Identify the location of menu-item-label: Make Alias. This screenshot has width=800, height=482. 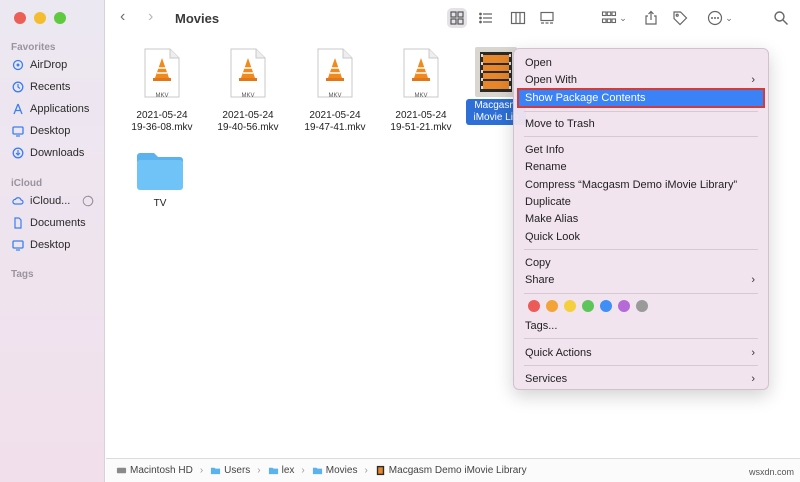
(552, 219).